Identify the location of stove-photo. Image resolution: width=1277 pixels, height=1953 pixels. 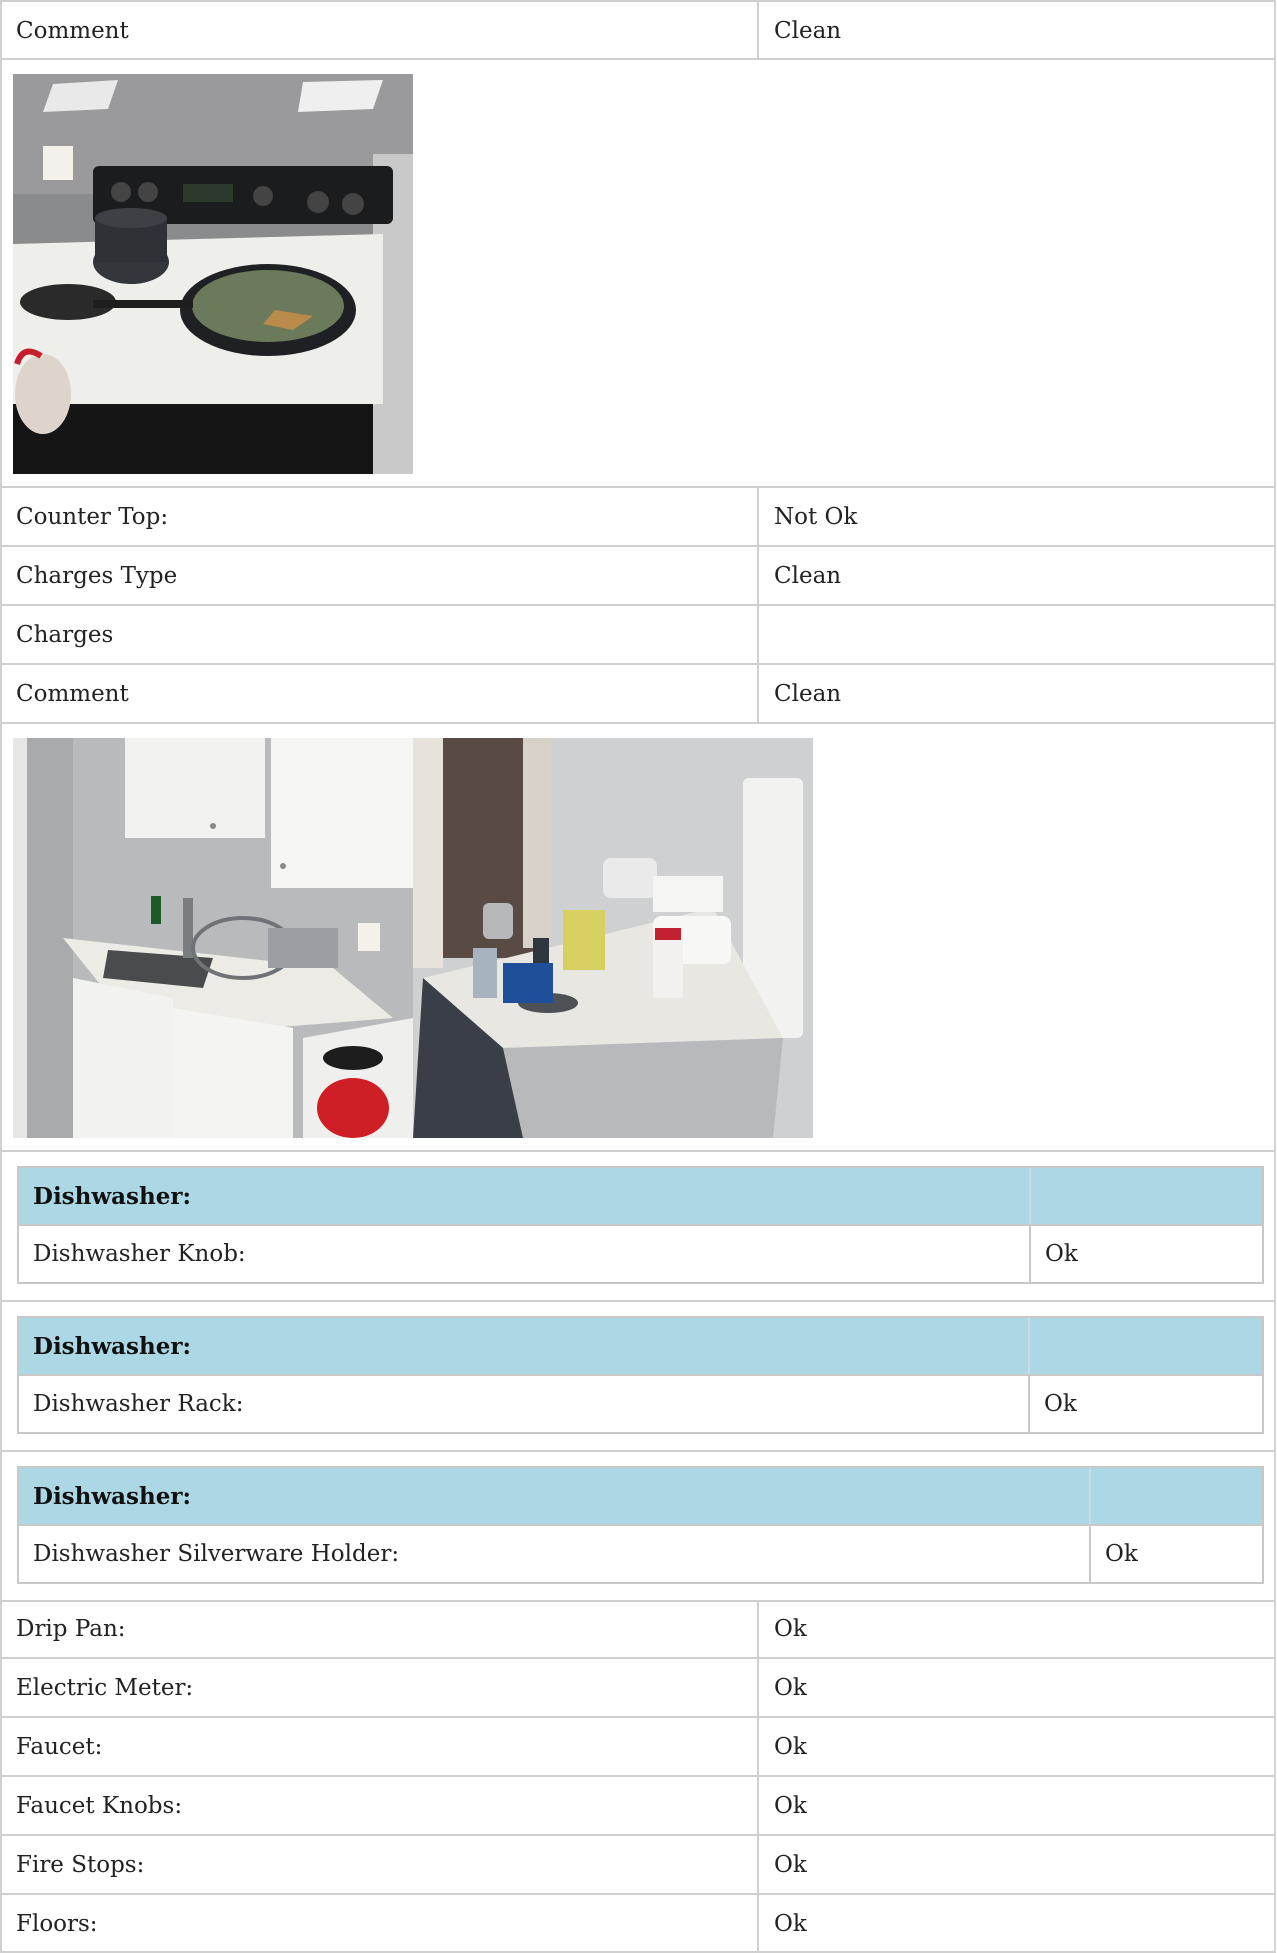
(213, 274).